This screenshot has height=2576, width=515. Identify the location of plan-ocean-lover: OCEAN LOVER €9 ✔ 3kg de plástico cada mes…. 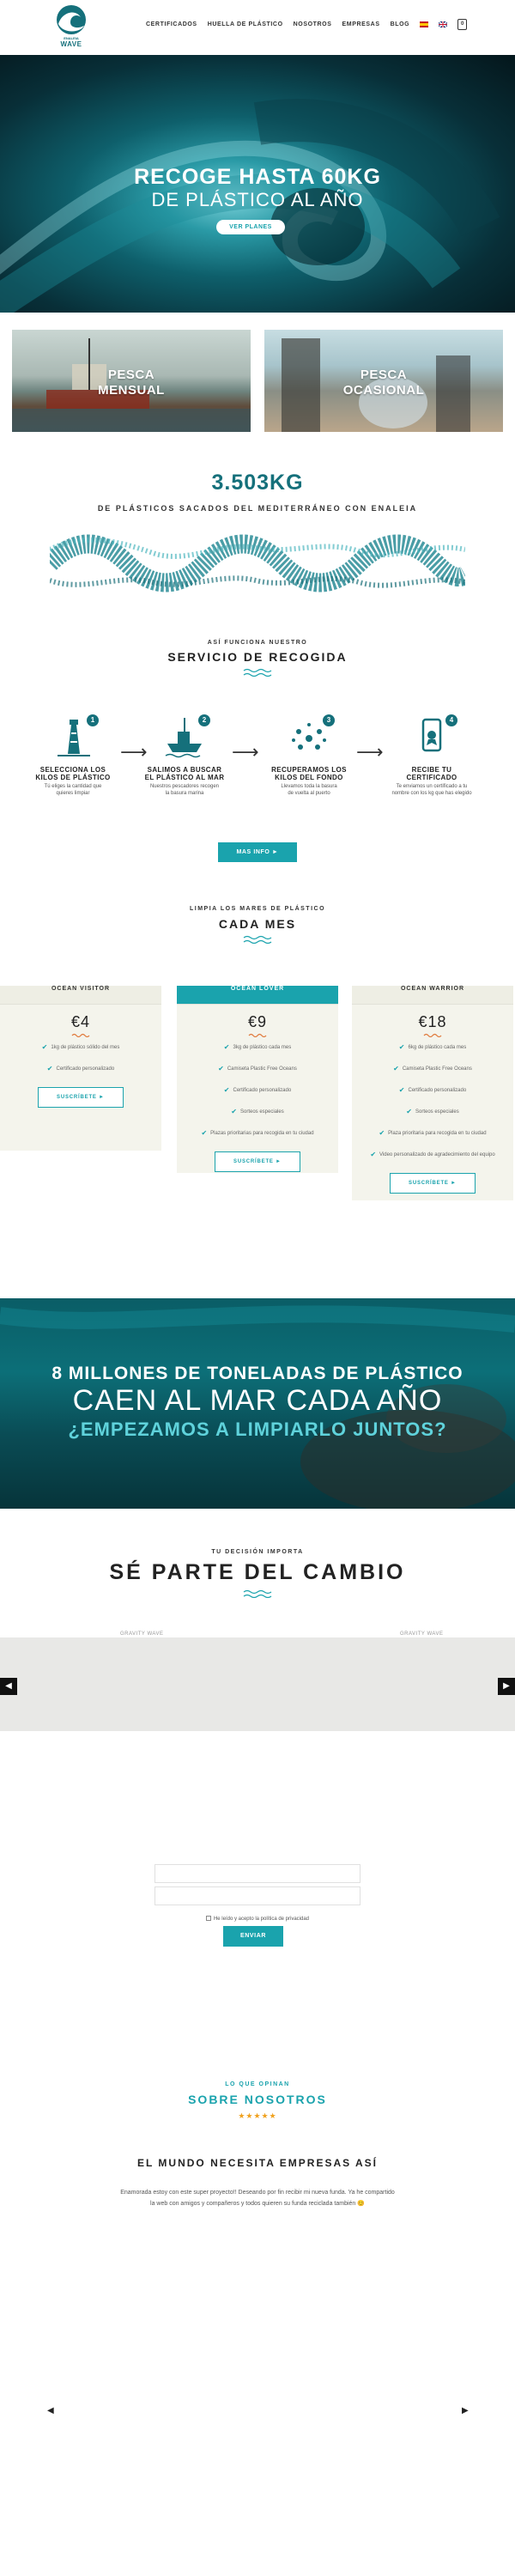
(257, 1079).